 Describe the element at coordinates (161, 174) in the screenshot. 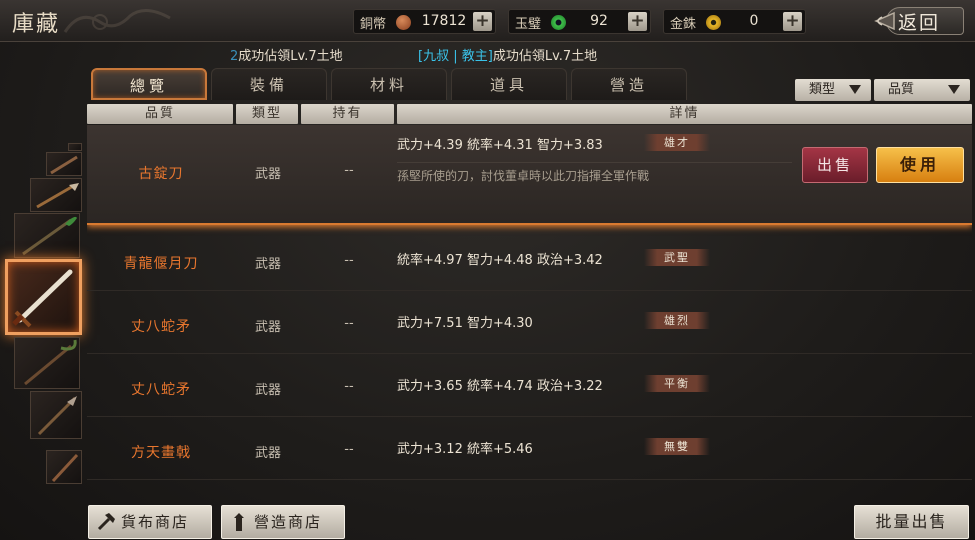

I see `item-name: 古錠刀` at that location.